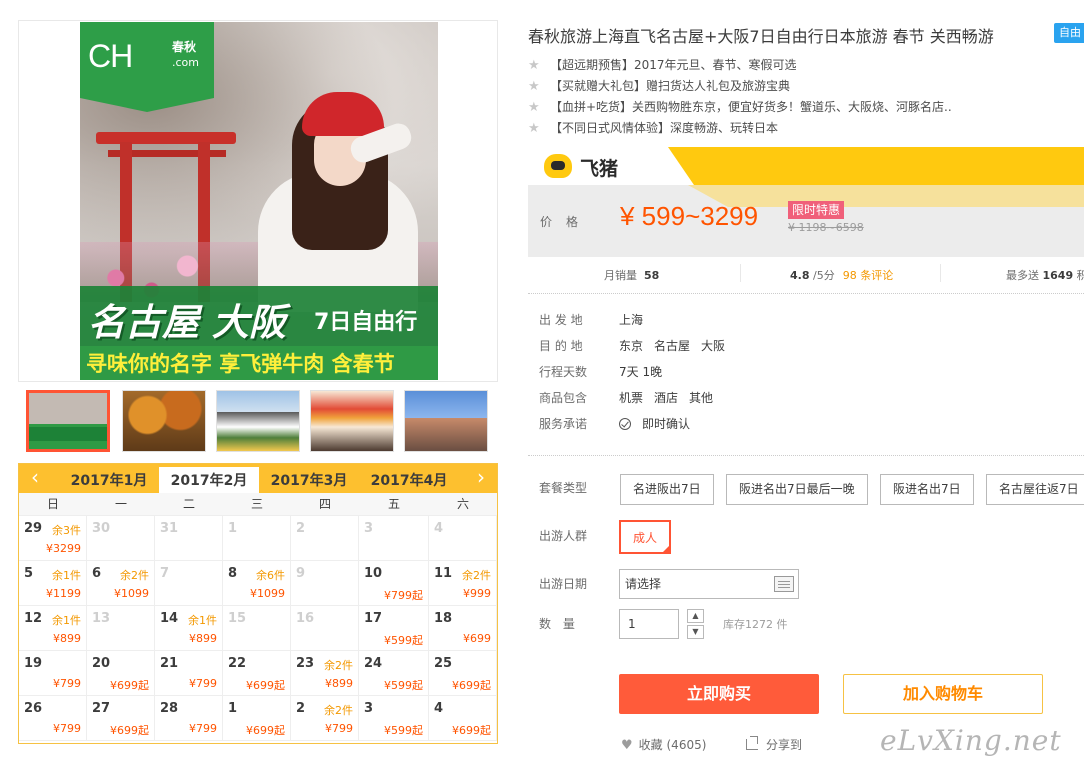  What do you see at coordinates (257, 673) in the screenshot?
I see `calendar-day: 22 ¥699起` at bounding box center [257, 673].